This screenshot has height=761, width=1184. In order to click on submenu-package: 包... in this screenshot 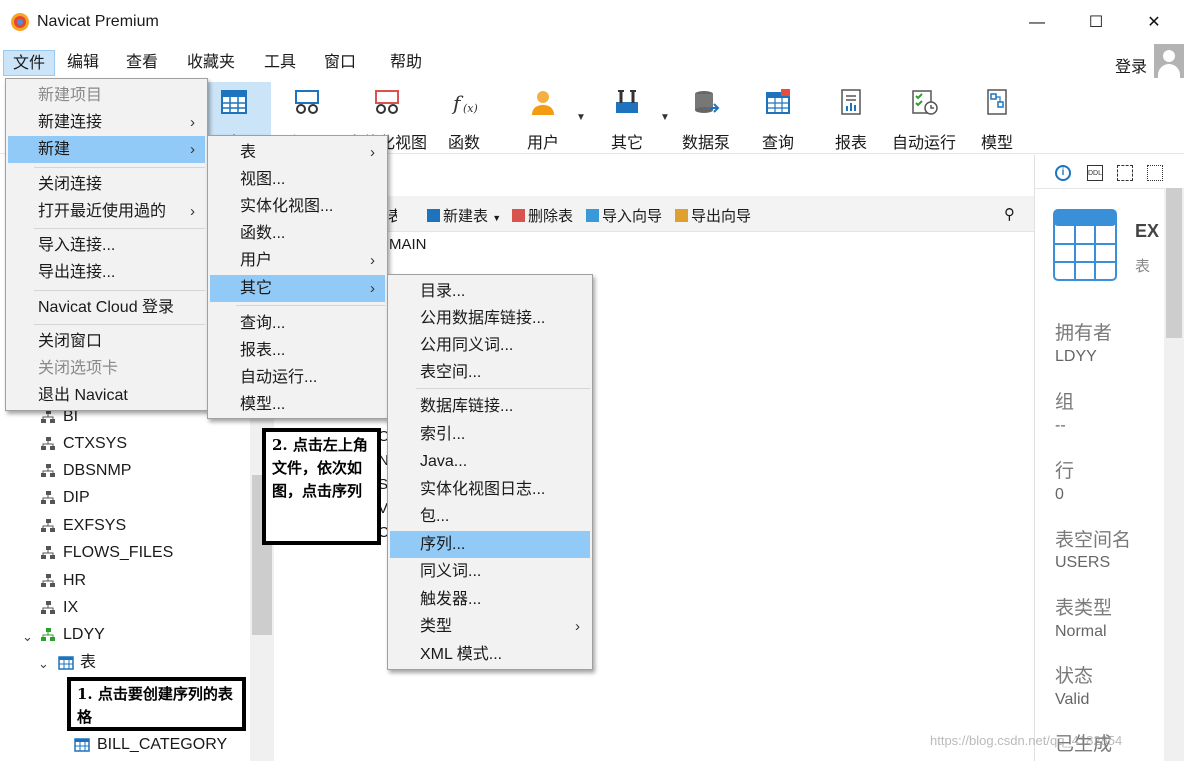, I will do `click(490, 516)`.